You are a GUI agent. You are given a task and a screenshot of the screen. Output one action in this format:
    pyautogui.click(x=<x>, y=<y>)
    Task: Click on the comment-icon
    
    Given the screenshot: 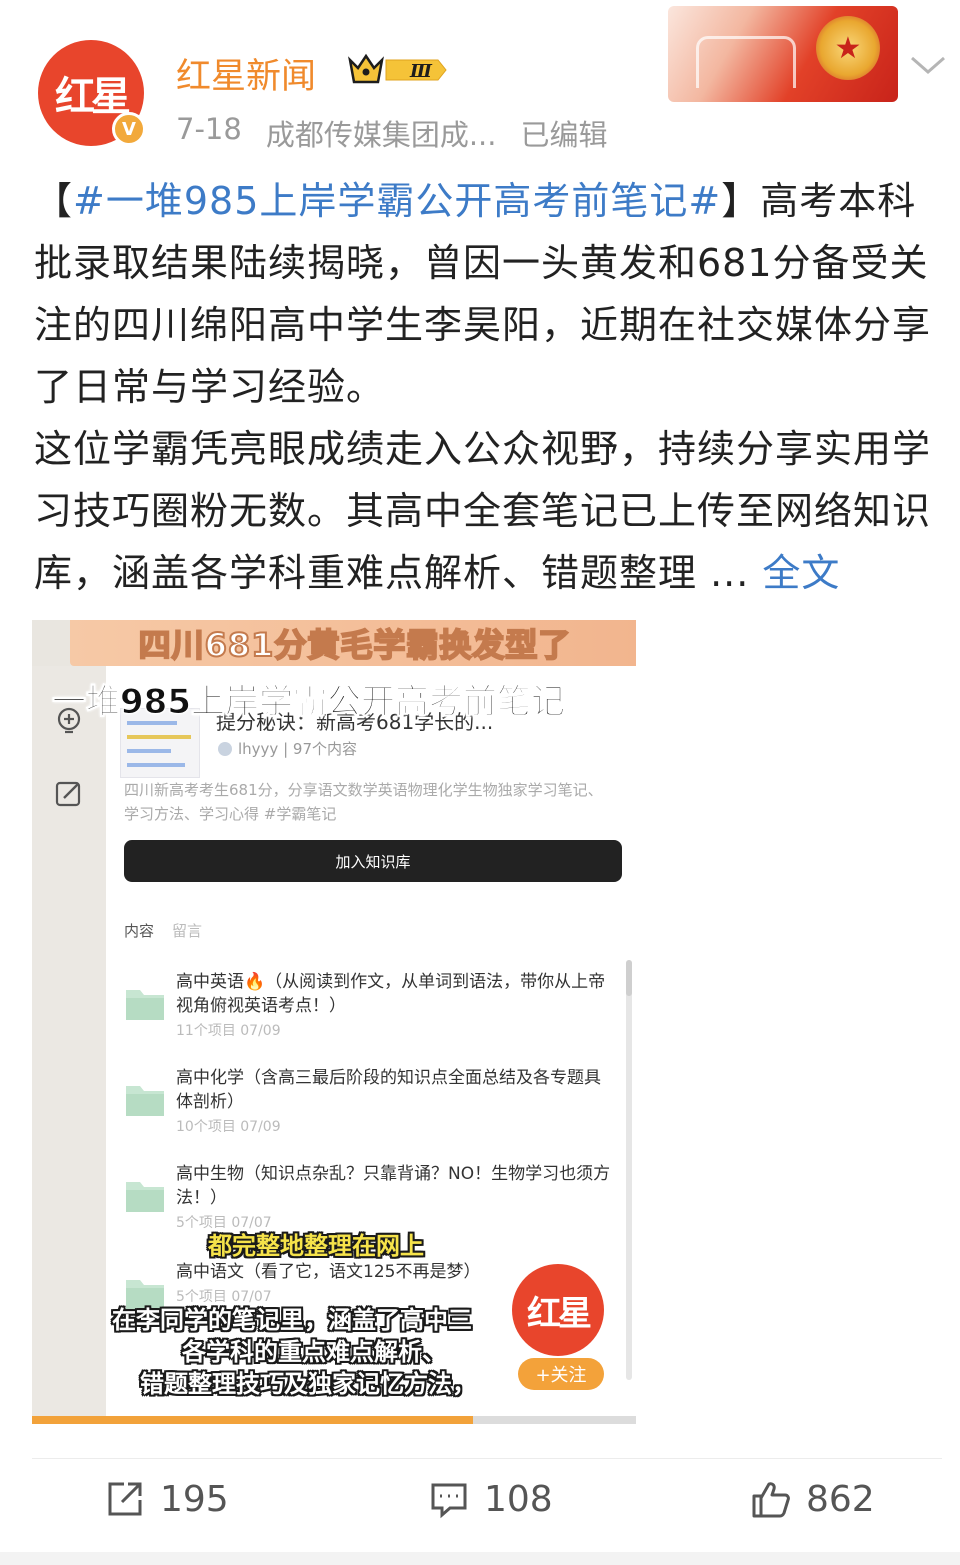 What is the action you would take?
    pyautogui.click(x=449, y=1501)
    